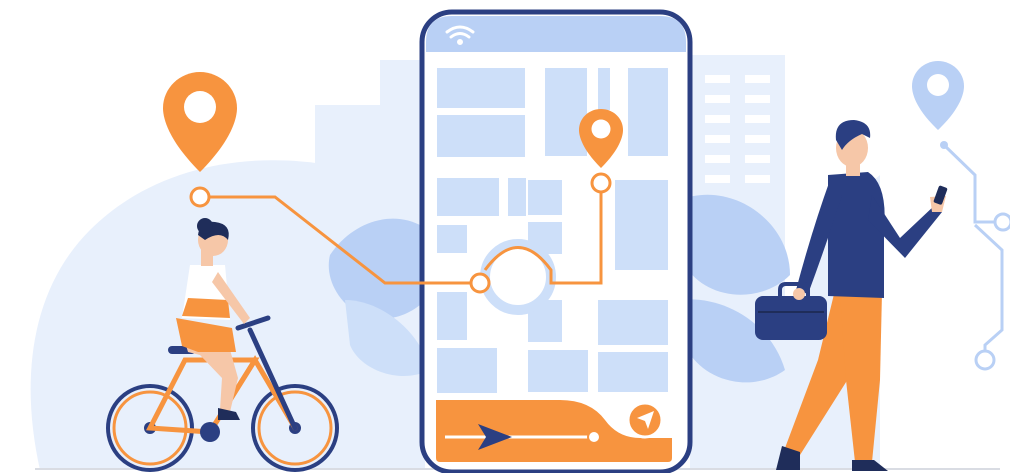 Image resolution: width=1010 pixels, height=473 pixels. I want to click on briefcase, so click(791, 318).